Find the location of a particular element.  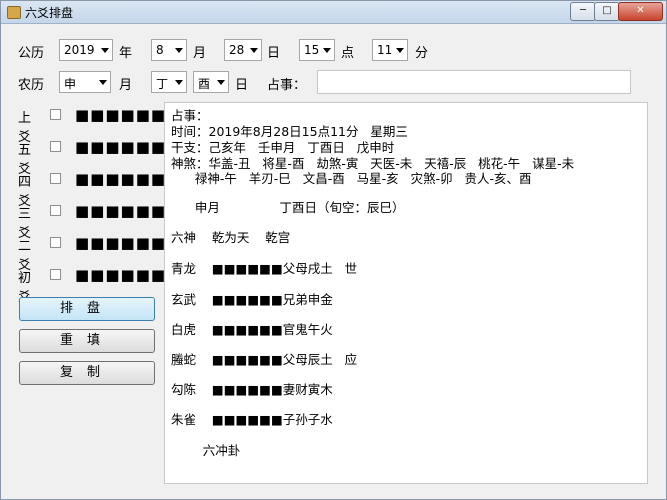

close-button: ✕ is located at coordinates (640, 11).